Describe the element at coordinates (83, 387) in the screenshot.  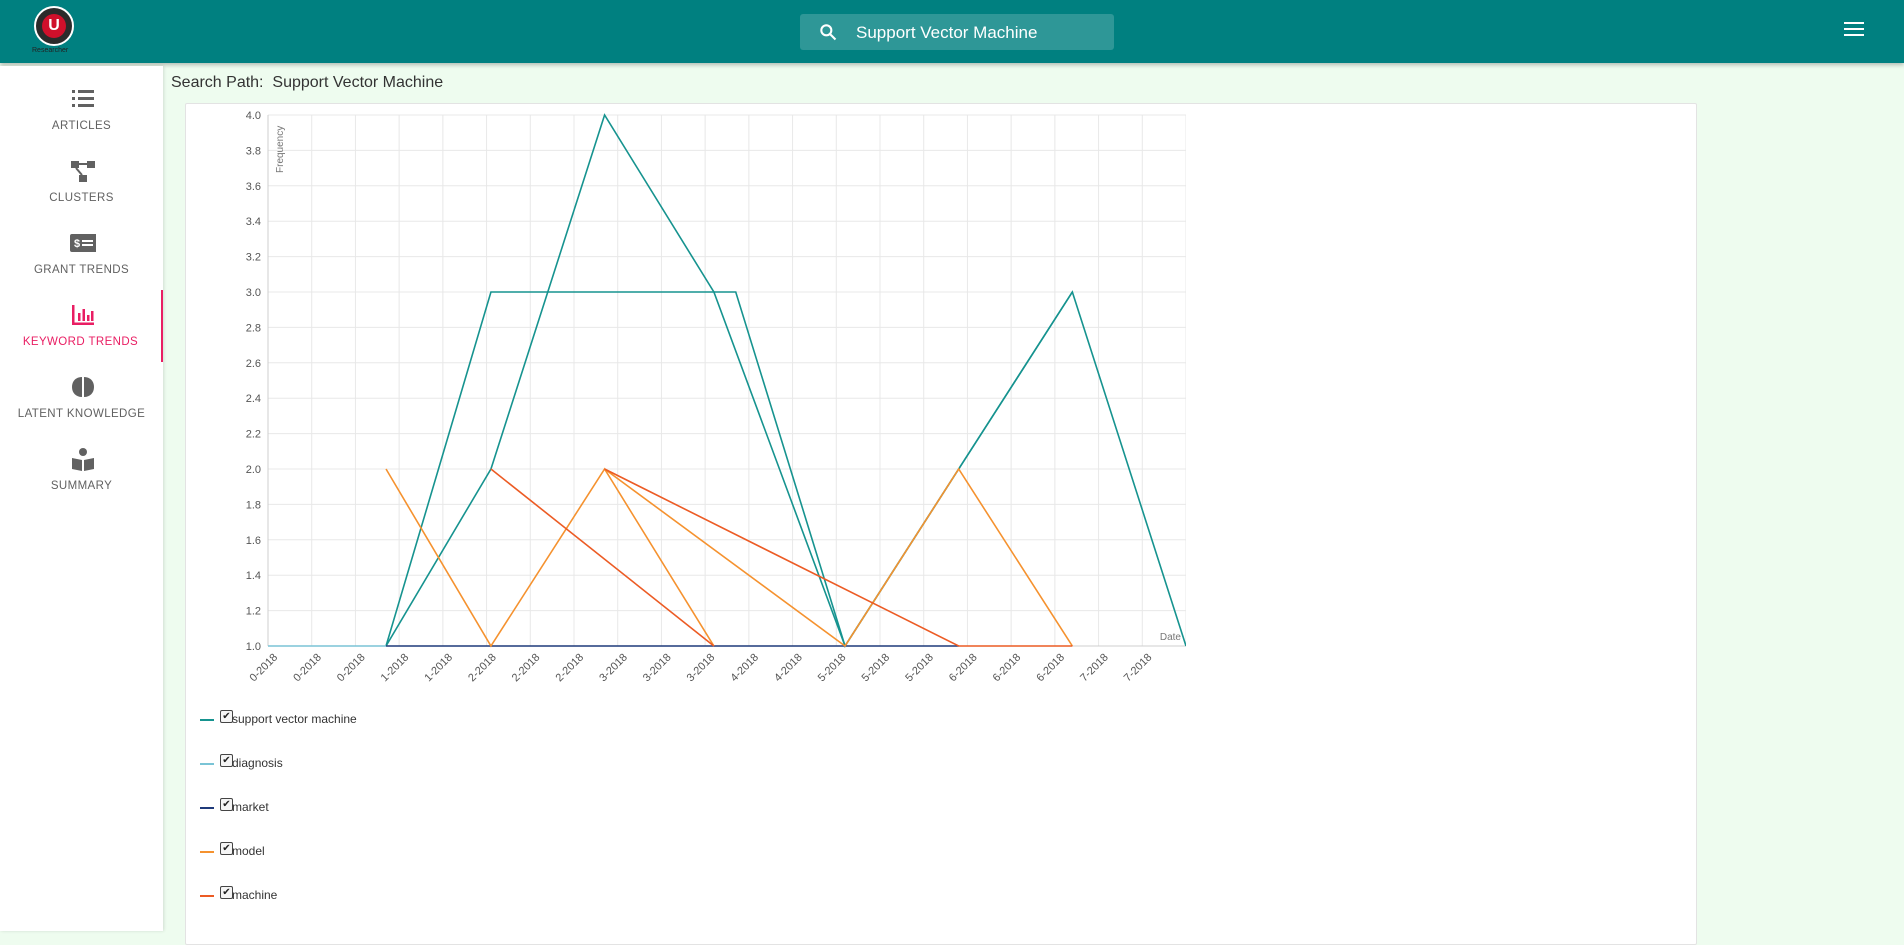
I see `brain-icon` at that location.